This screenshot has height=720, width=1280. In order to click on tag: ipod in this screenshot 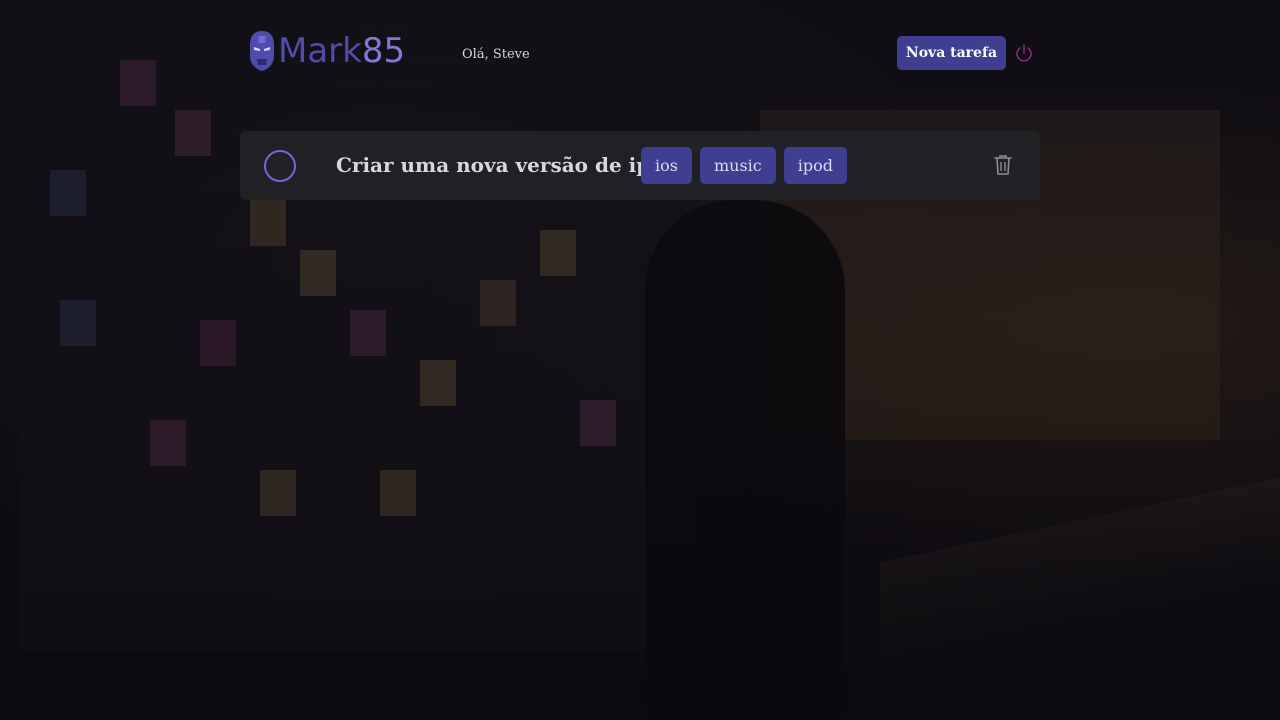, I will do `click(815, 165)`.